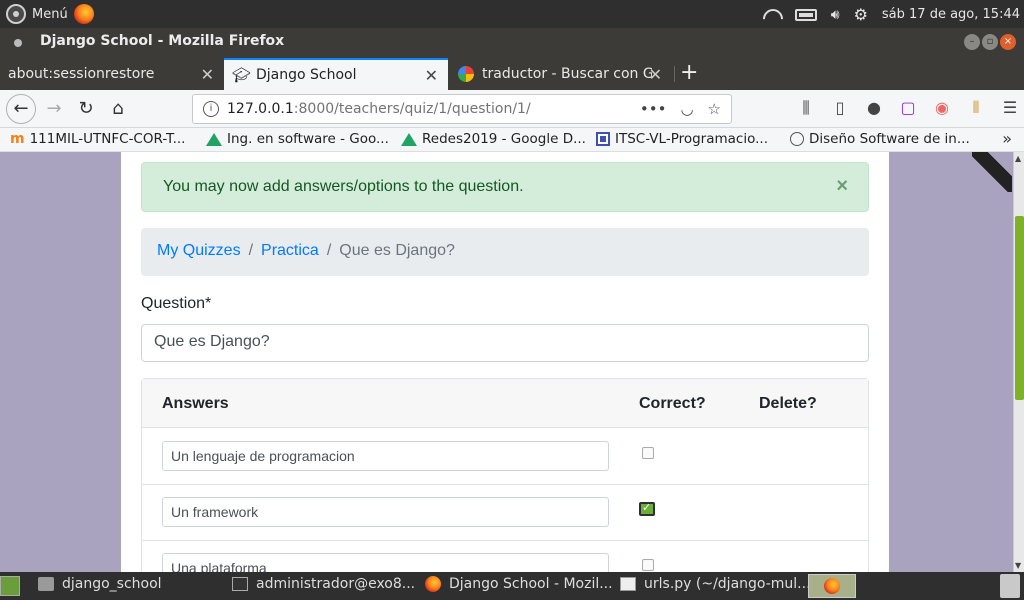 The height and width of the screenshot is (600, 1024). I want to click on system-menu-button: Menú, so click(50, 14).